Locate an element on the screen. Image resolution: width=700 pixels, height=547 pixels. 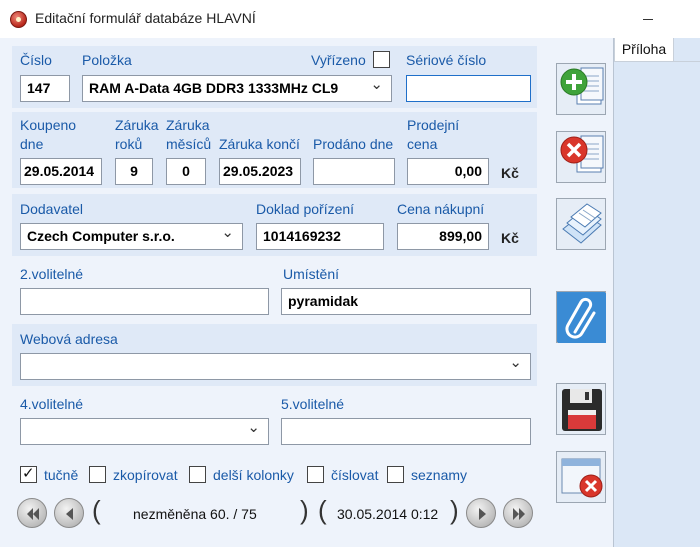
previous-record-icon is located at coordinates (69, 514).